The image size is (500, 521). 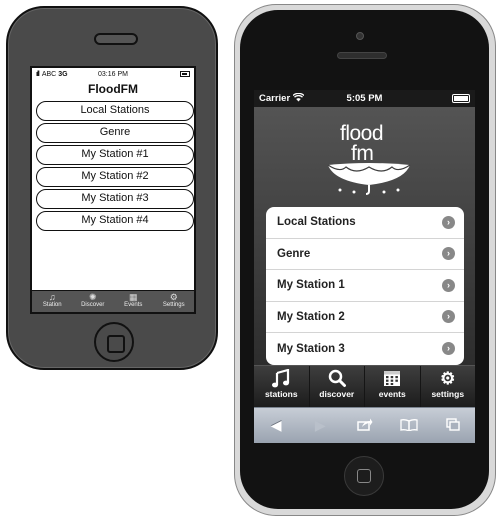 I want to click on mockup-home-button, so click(x=114, y=342).